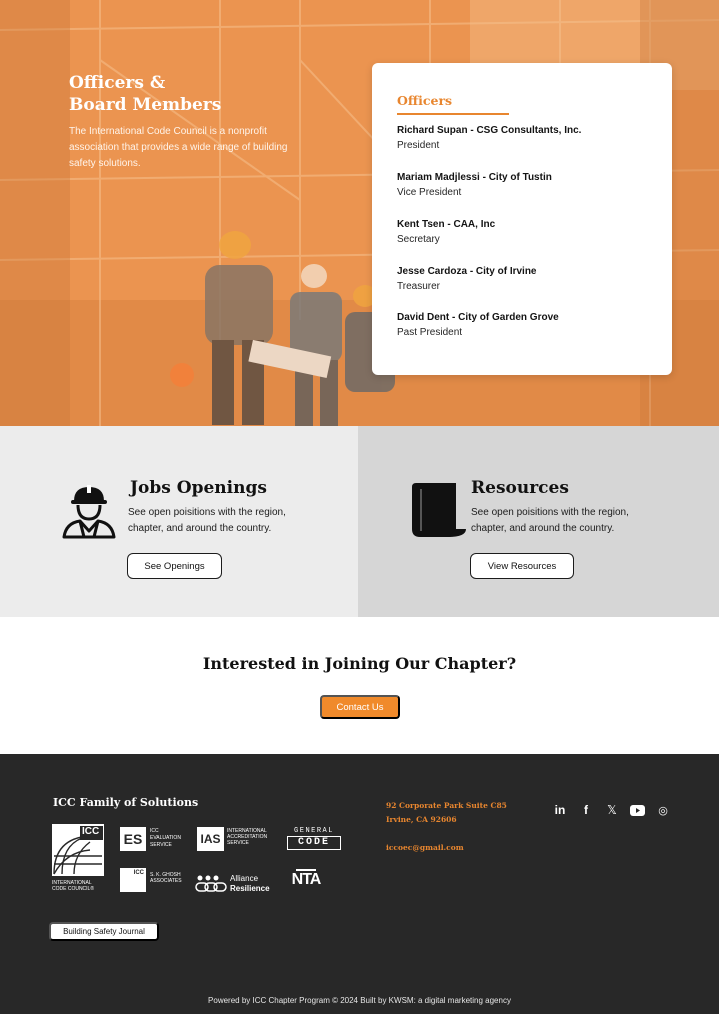 The image size is (719, 1014). I want to click on construction-worker-icon, so click(89, 512).